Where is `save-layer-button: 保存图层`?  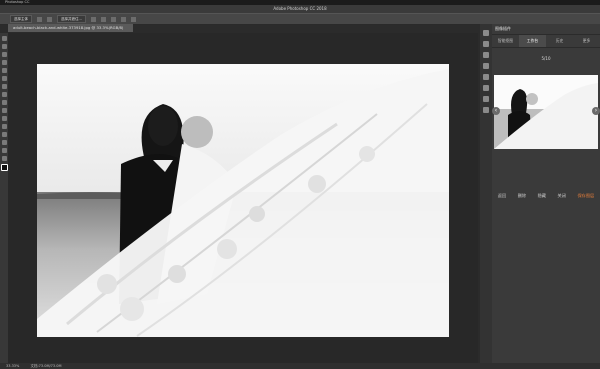
save-layer-button: 保存图层 is located at coordinates (585, 196).